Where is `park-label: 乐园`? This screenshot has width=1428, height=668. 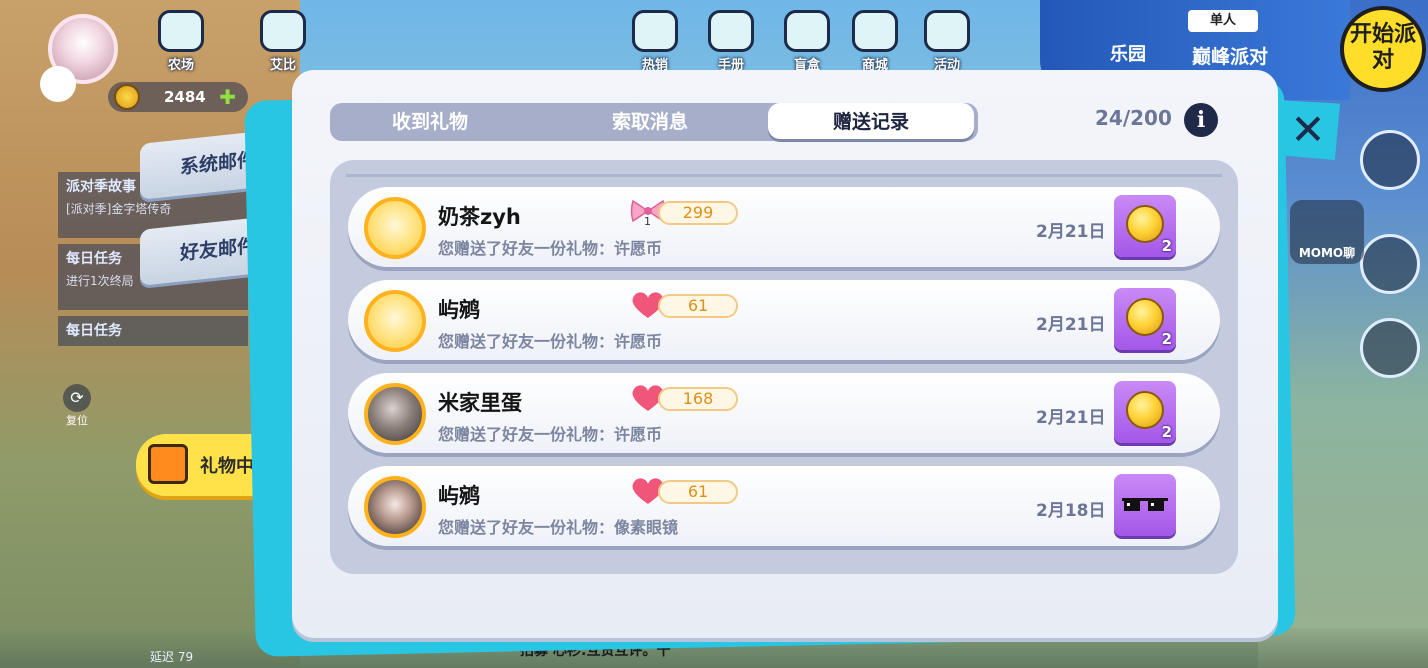 park-label: 乐园 is located at coordinates (1128, 54).